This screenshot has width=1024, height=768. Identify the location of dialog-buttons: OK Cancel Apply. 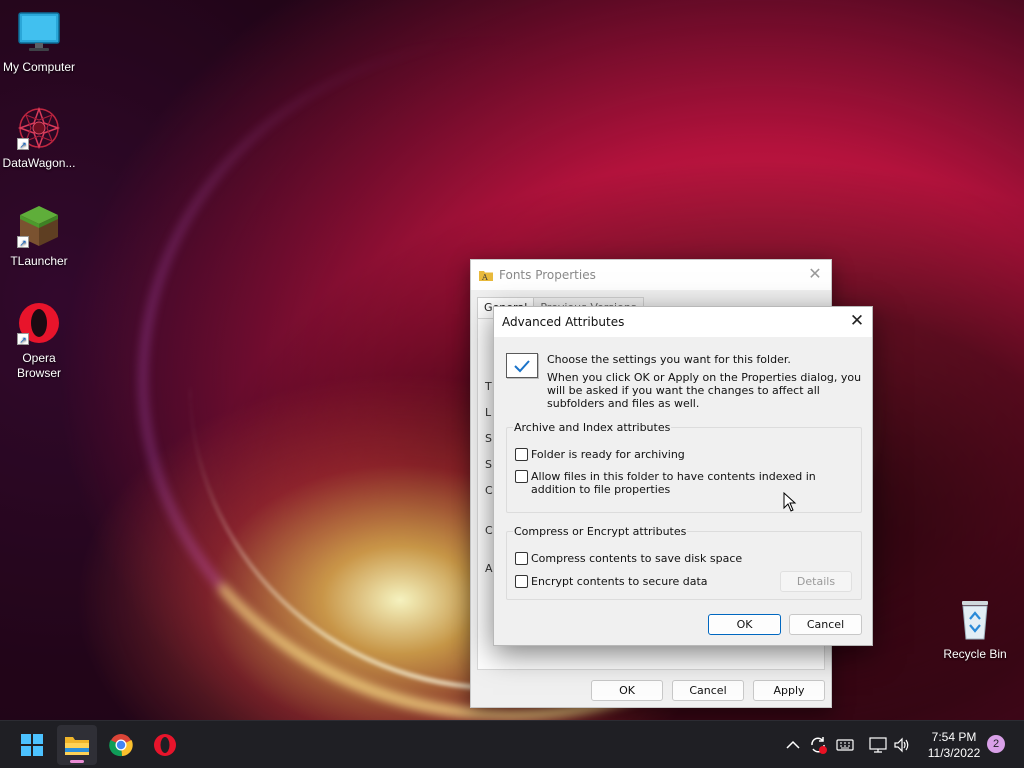
(708, 690).